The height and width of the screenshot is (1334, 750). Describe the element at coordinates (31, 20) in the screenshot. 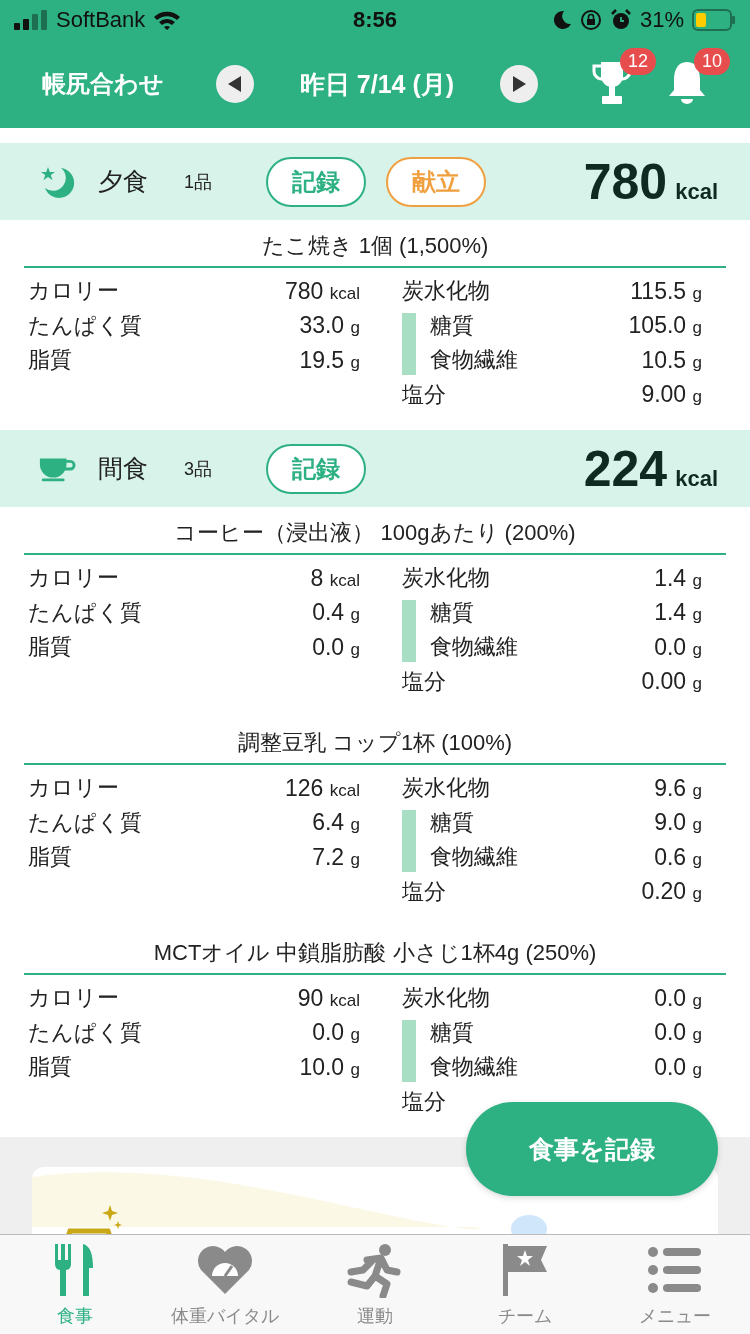

I see `signal-icon` at that location.